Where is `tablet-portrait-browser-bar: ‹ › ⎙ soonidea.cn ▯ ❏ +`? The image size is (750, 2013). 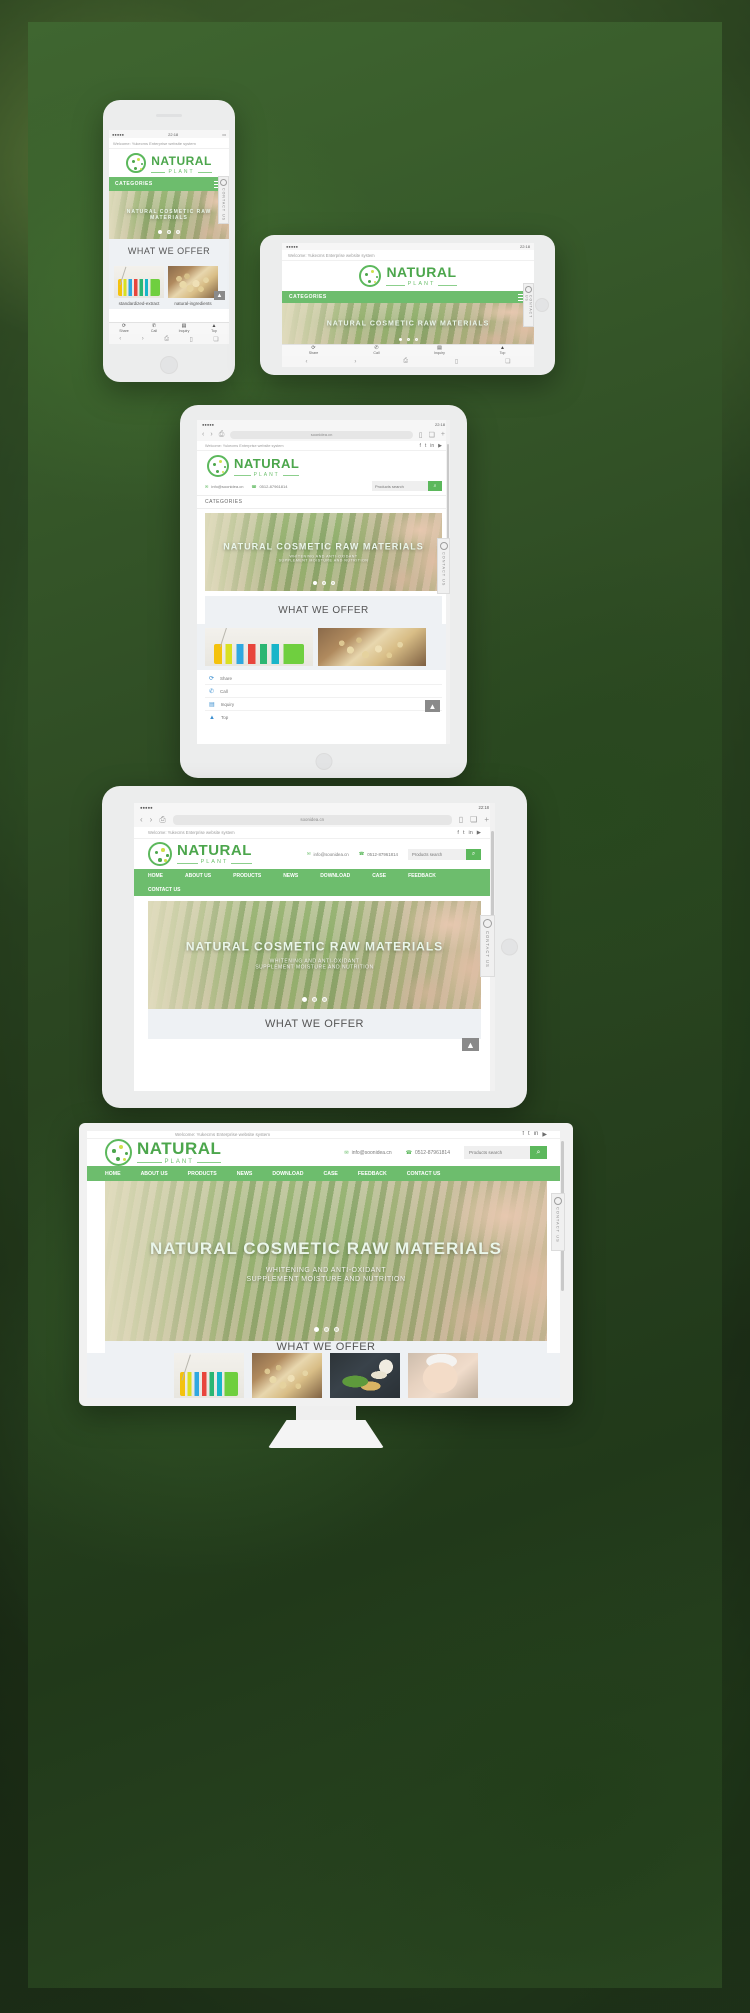 tablet-portrait-browser-bar: ‹ › ⎙ soonidea.cn ▯ ❏ + is located at coordinates (323, 434).